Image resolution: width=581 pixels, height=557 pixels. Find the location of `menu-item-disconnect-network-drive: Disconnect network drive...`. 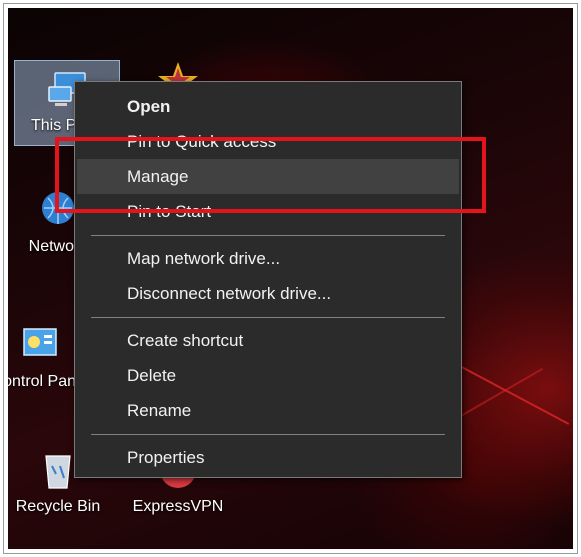

menu-item-disconnect-network-drive: Disconnect network drive... is located at coordinates (268, 293).